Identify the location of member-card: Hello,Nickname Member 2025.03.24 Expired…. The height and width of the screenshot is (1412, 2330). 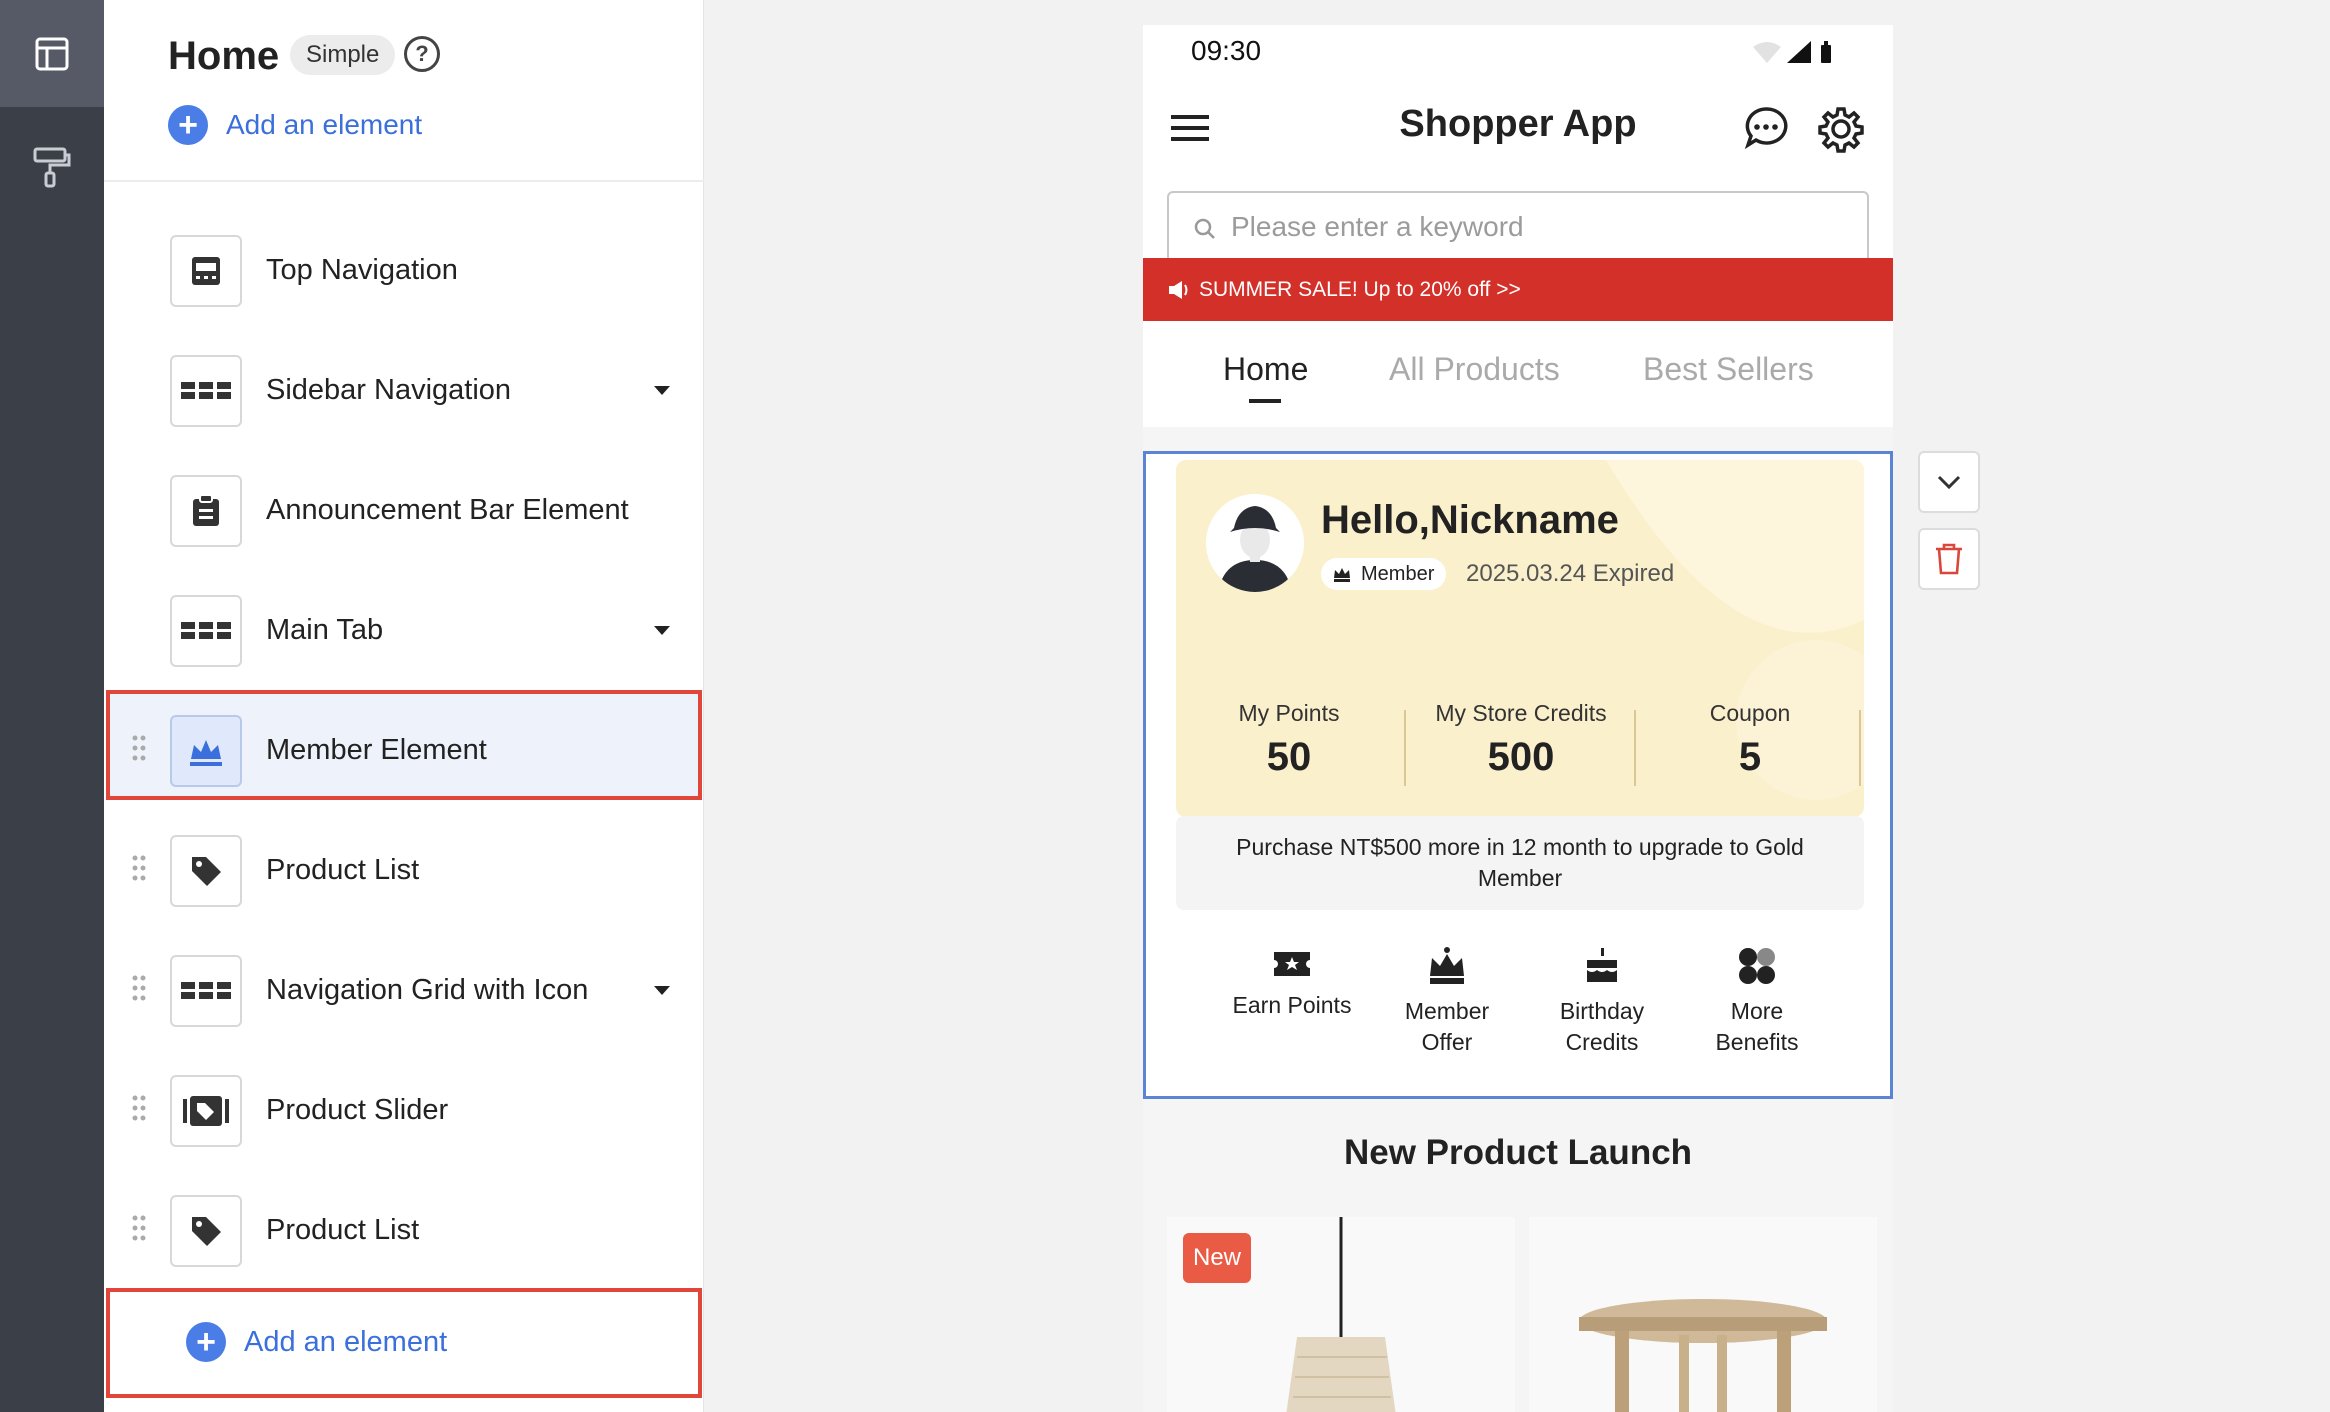
(1520, 638).